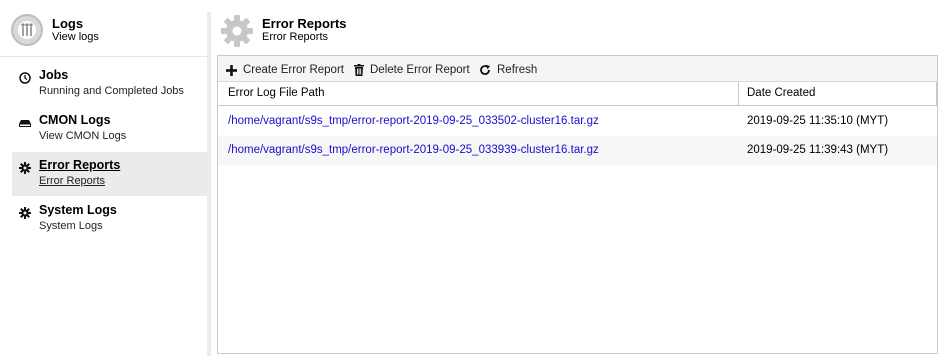  I want to click on sidebar-item-sublabel: Running and Completed Jobs, so click(111, 91).